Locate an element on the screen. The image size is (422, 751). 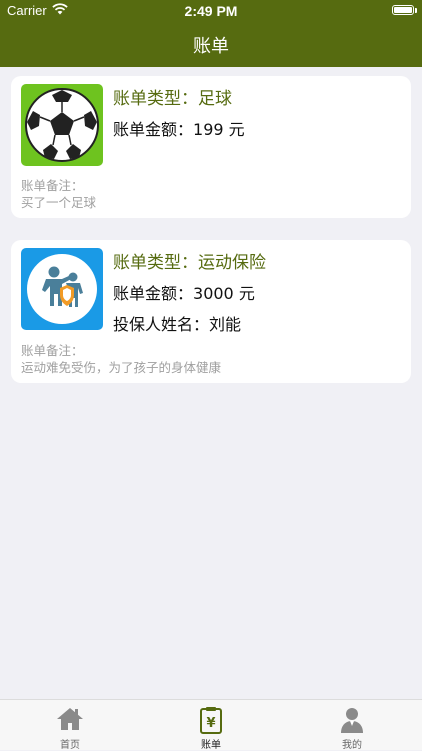
status-time: 2:49 PM is located at coordinates (211, 11).